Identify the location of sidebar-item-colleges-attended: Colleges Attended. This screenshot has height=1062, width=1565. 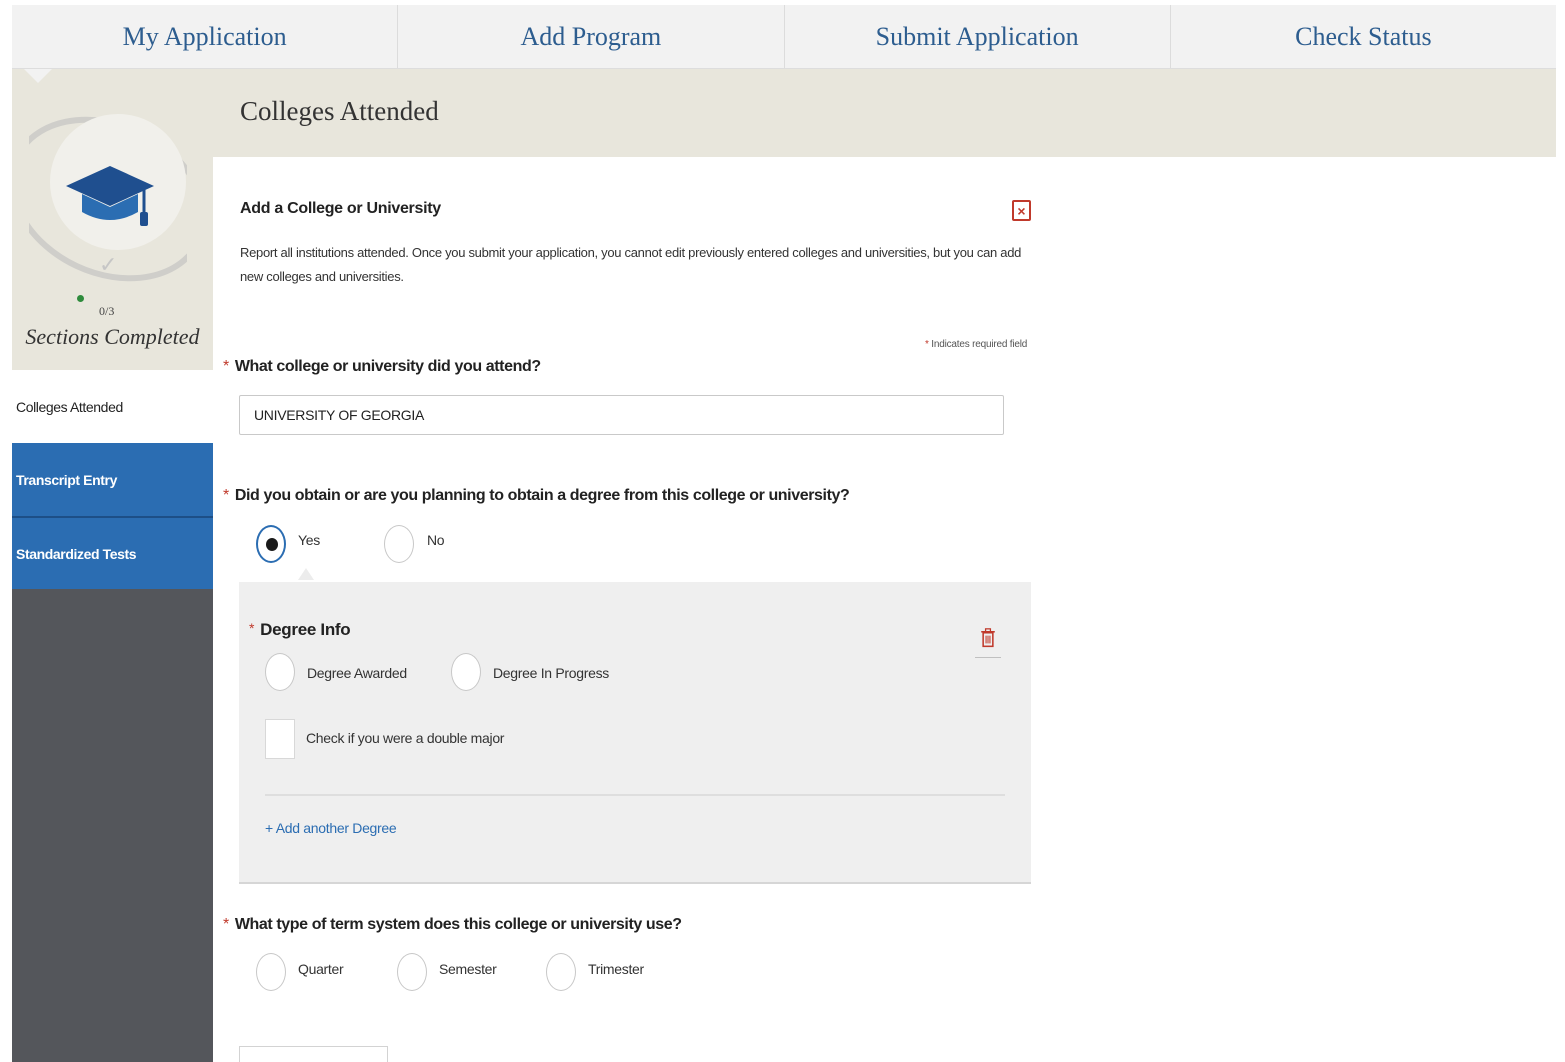
(112, 406).